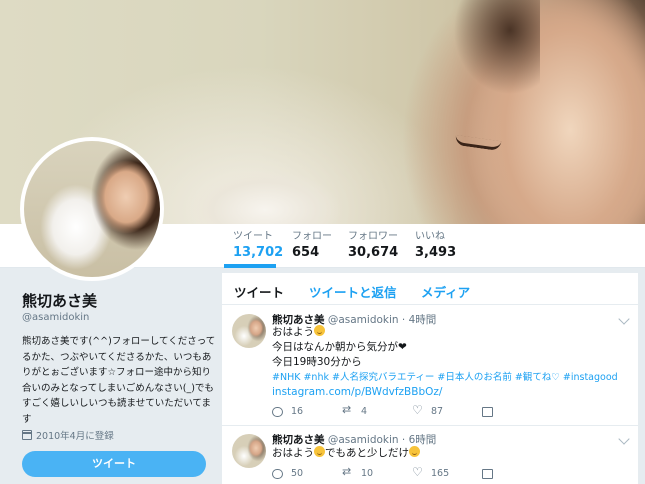  I want to click on like-button: 165, so click(447, 472).